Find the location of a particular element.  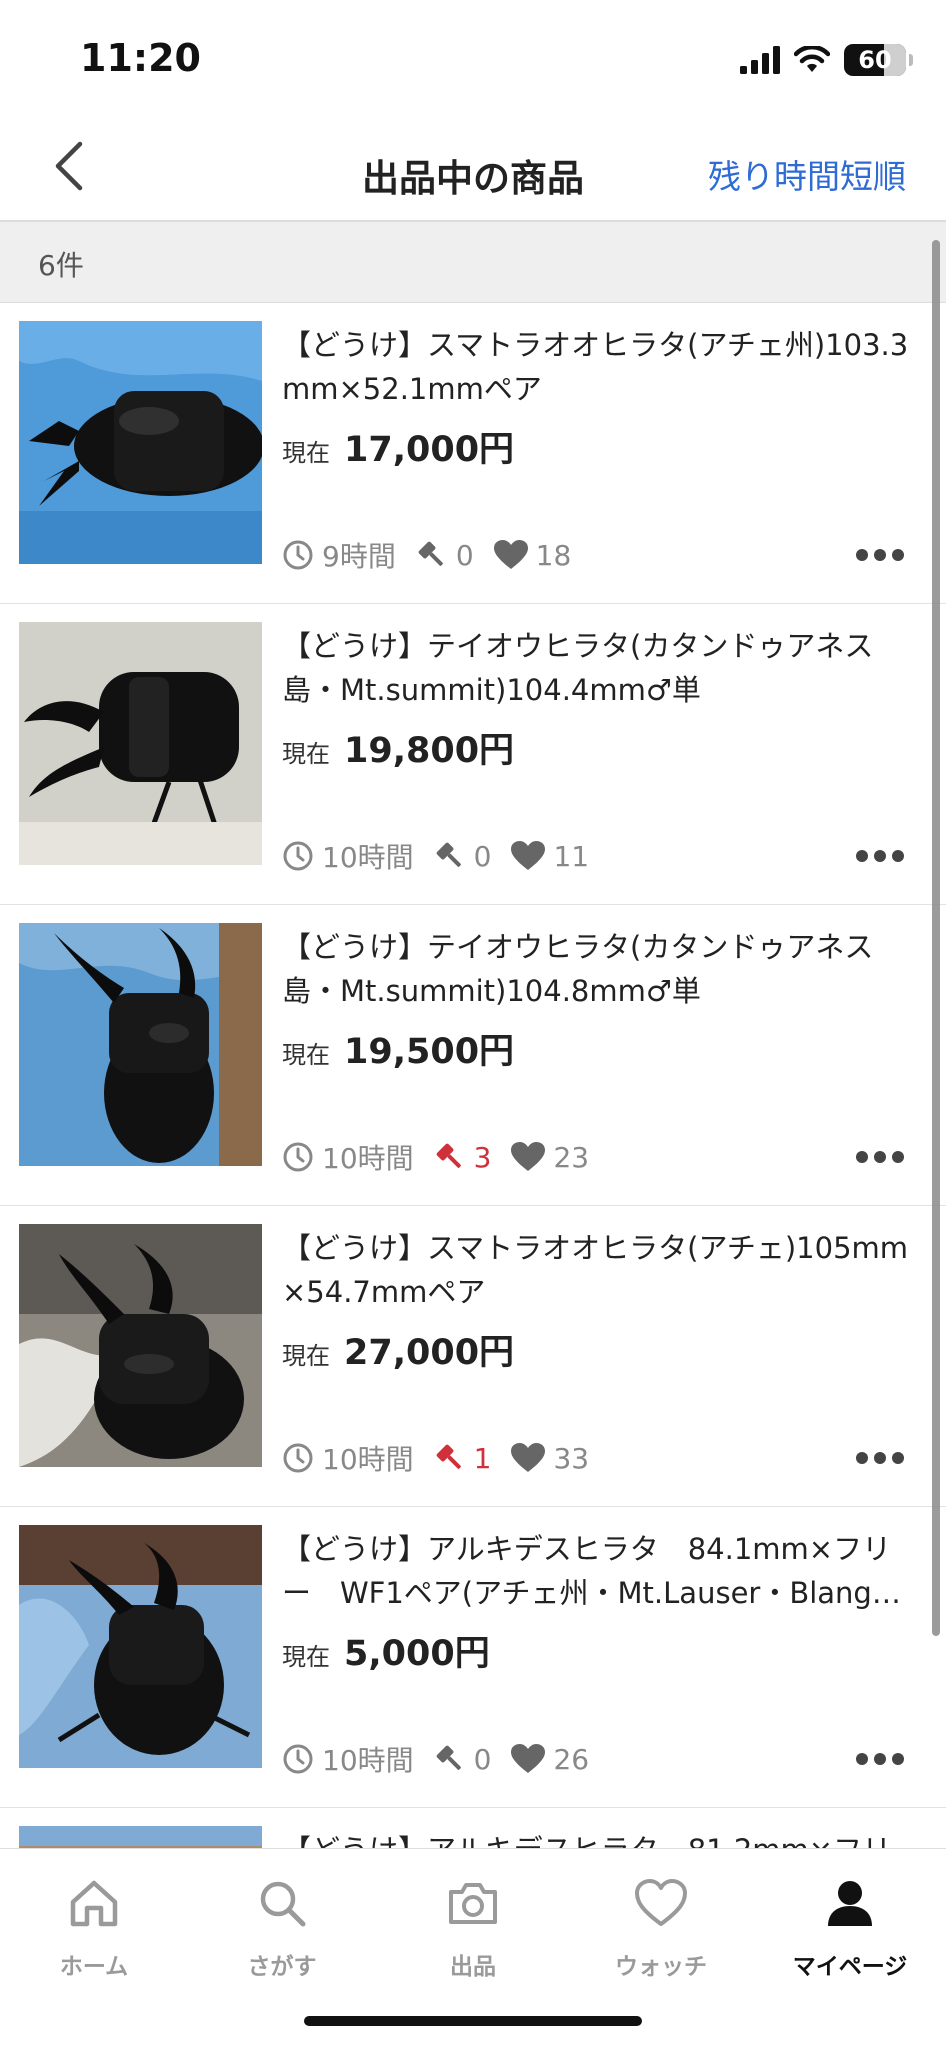

camera-icon is located at coordinates (473, 1903).